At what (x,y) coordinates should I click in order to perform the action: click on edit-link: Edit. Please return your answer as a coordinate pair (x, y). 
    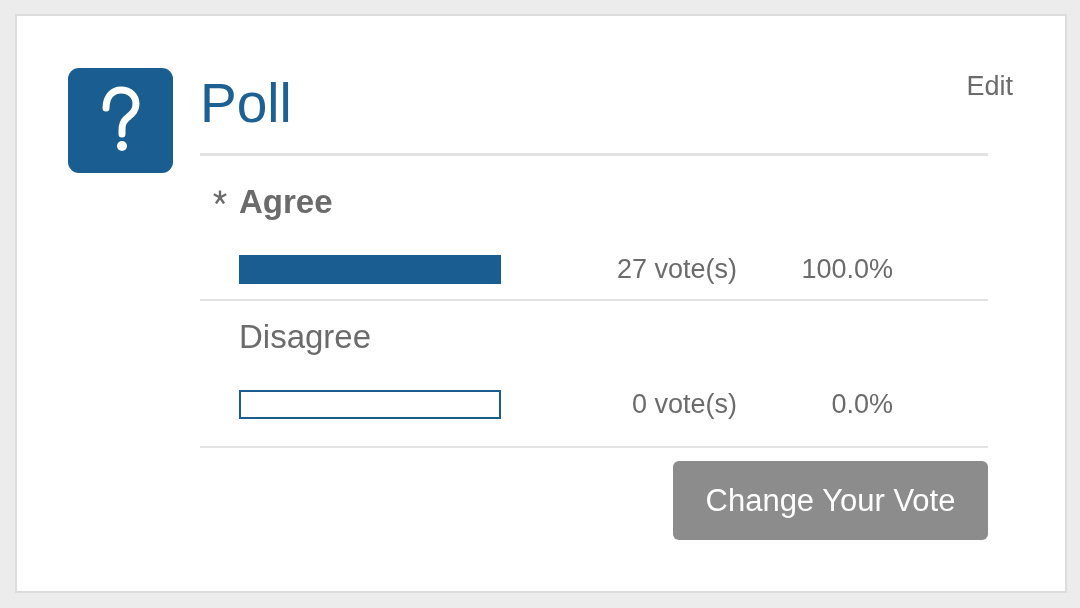
    Looking at the image, I should click on (989, 86).